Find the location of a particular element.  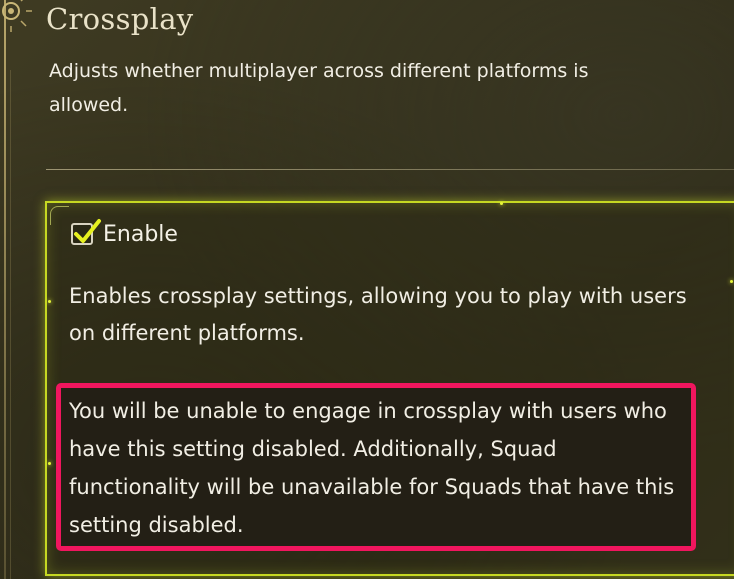

enable-checkbox is located at coordinates (86, 232).